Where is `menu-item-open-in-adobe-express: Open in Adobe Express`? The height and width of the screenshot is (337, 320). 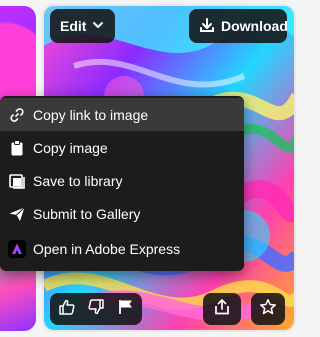
menu-item-open-in-adobe-express: Open in Adobe Express is located at coordinates (122, 248).